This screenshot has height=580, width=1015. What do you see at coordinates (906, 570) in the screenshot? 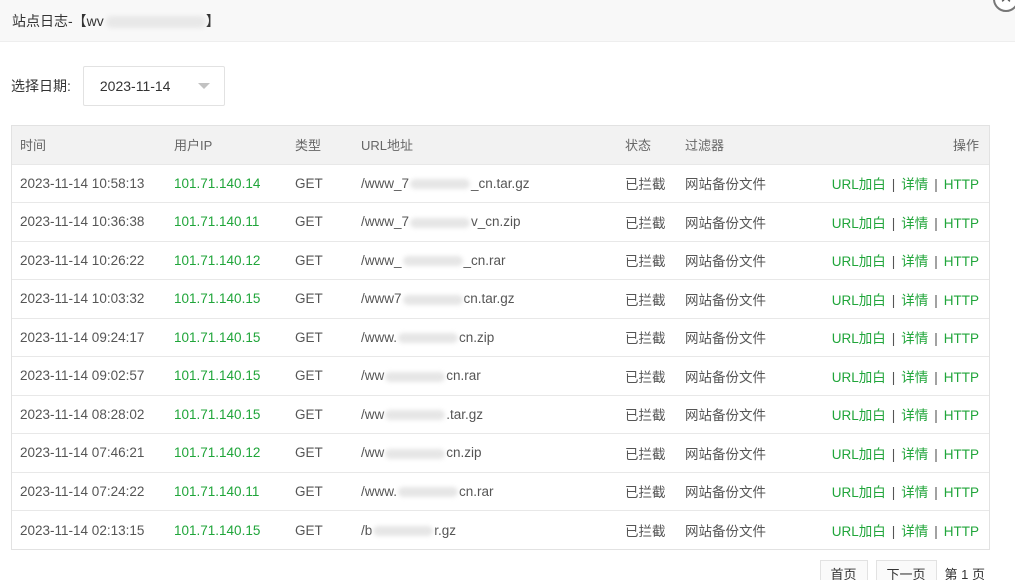
I see `next-page-button: 下一页` at bounding box center [906, 570].